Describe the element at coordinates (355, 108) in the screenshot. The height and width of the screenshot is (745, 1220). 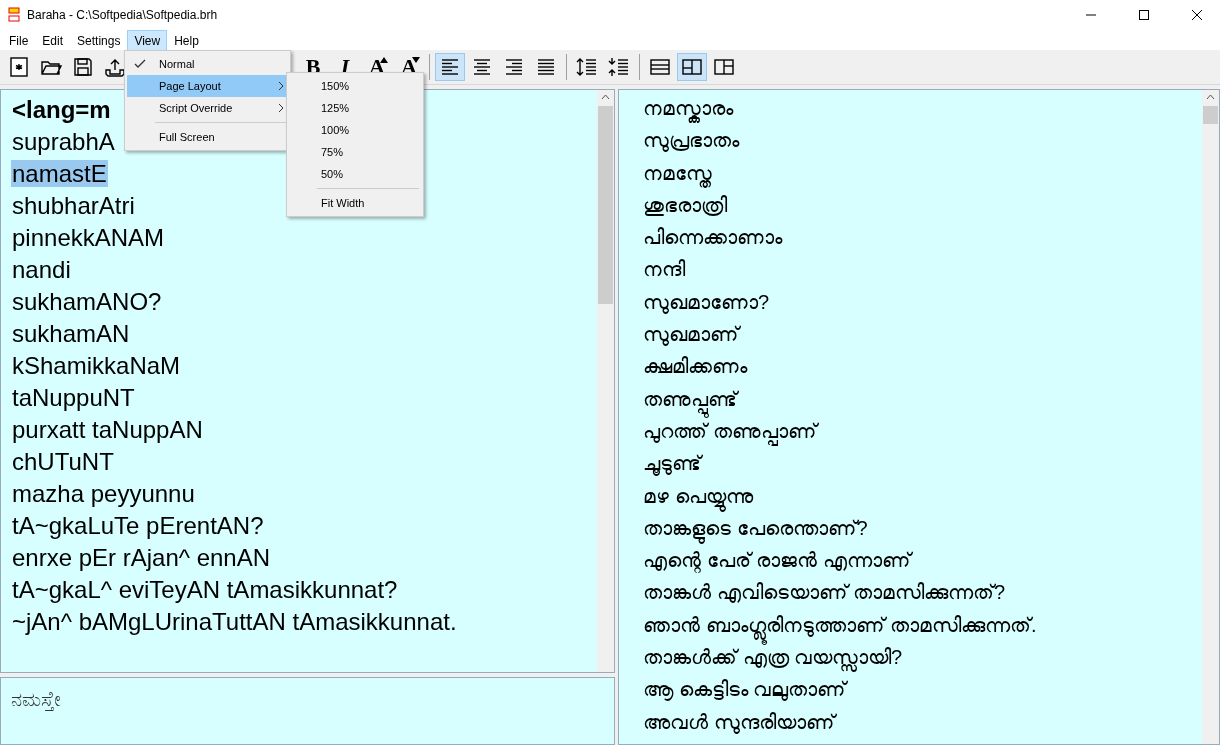
I see `menu-entry: 125%` at that location.